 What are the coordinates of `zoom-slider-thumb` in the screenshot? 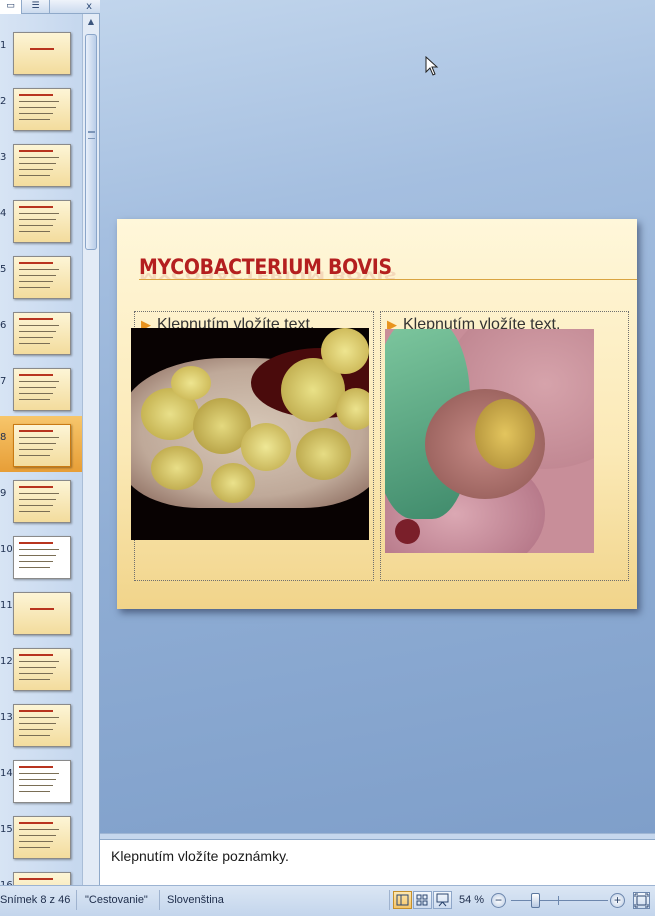 It's located at (535, 900).